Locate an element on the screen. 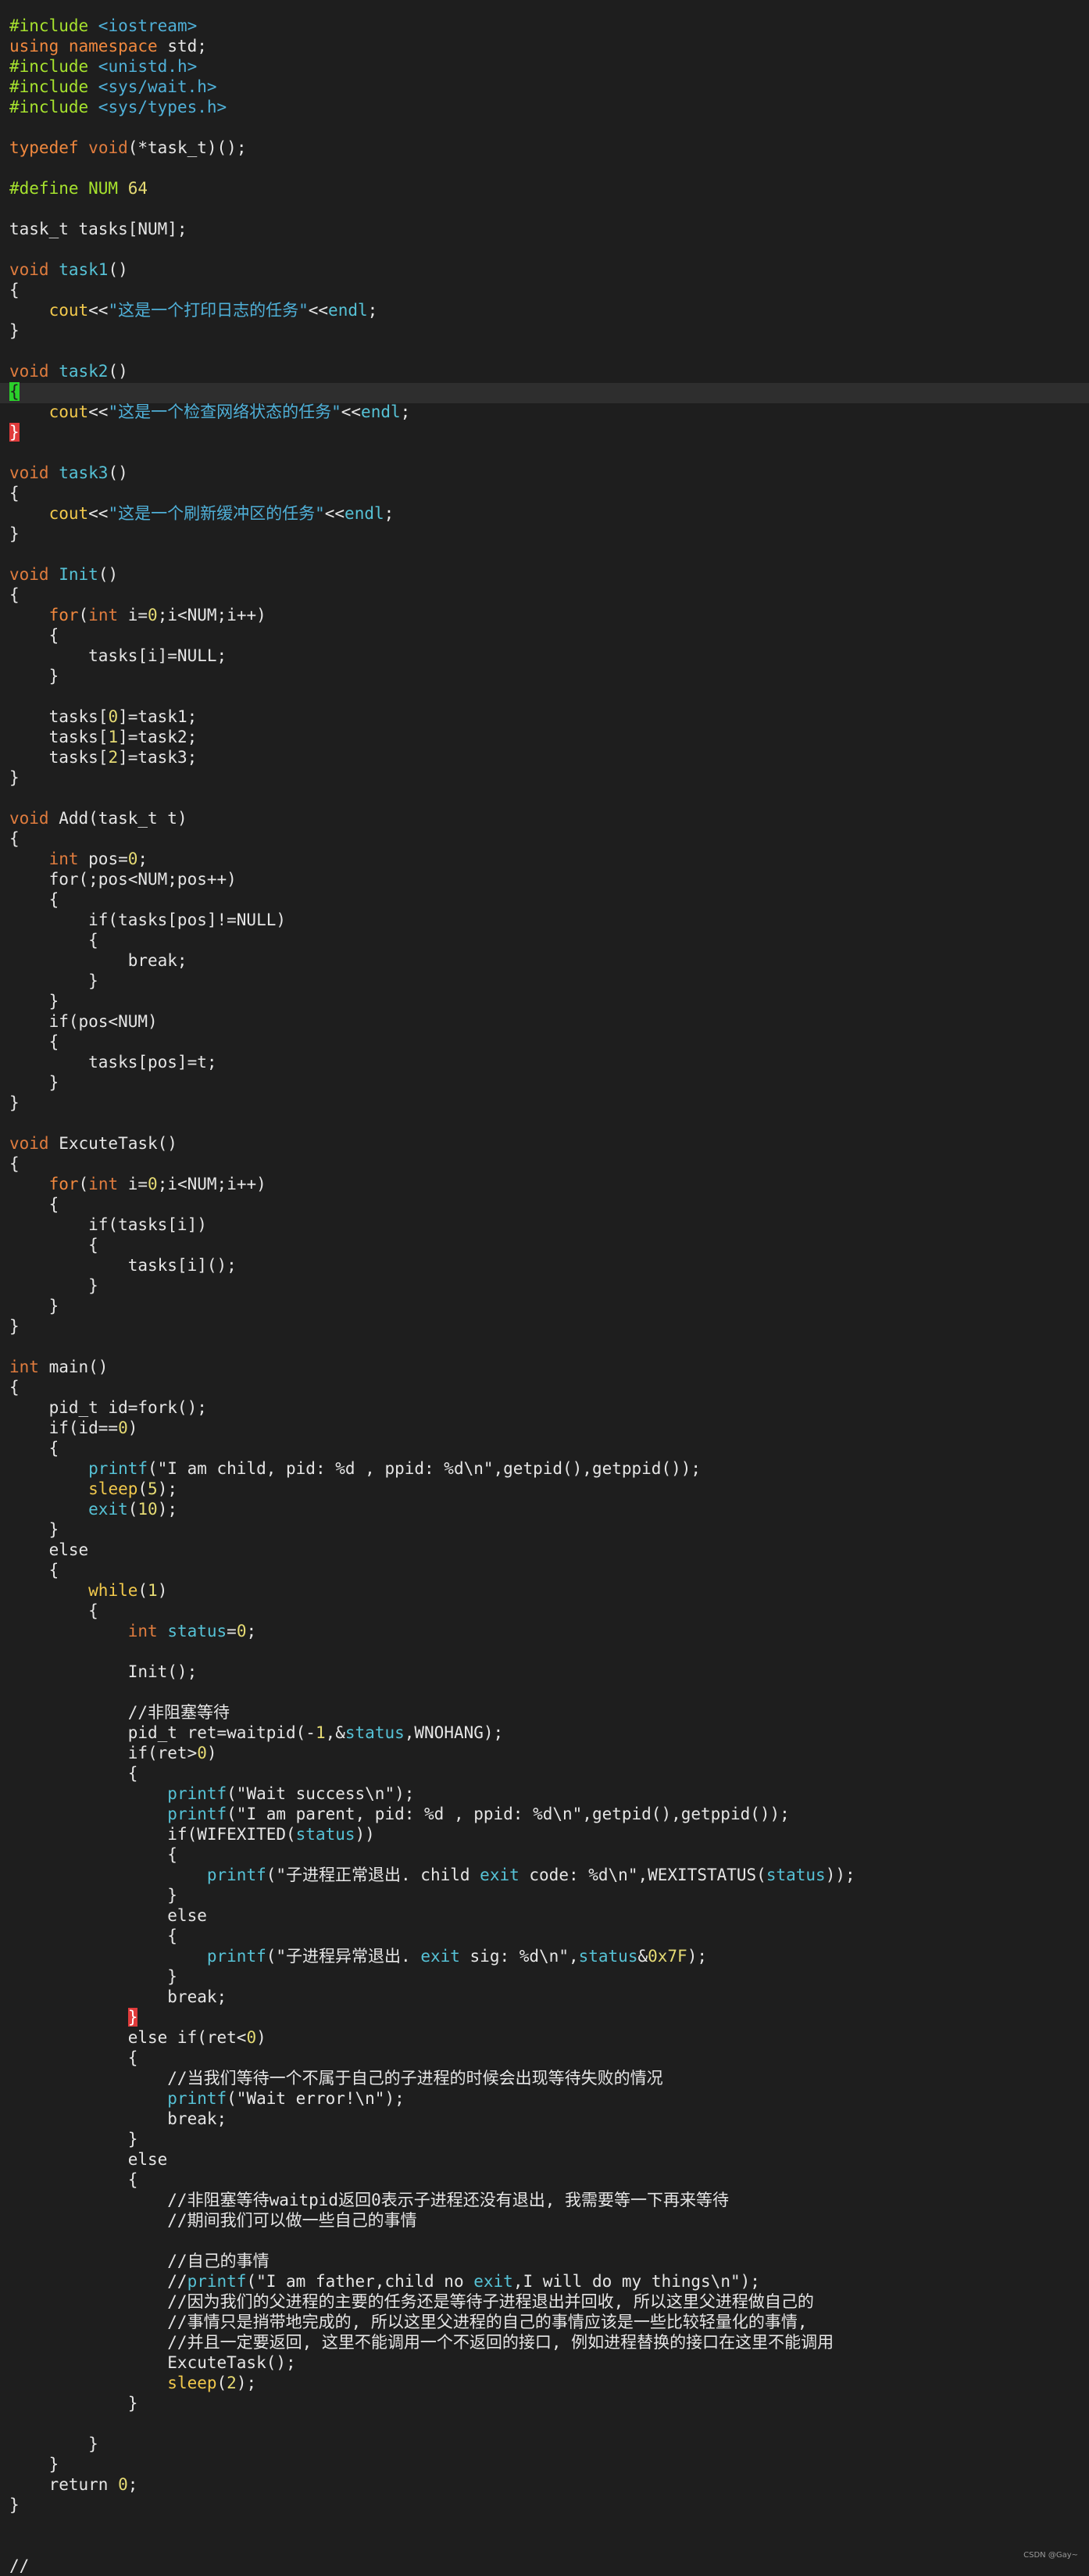 This screenshot has width=1089, height=2576. code-line: typedef void(*task_t)(); is located at coordinates (128, 148).